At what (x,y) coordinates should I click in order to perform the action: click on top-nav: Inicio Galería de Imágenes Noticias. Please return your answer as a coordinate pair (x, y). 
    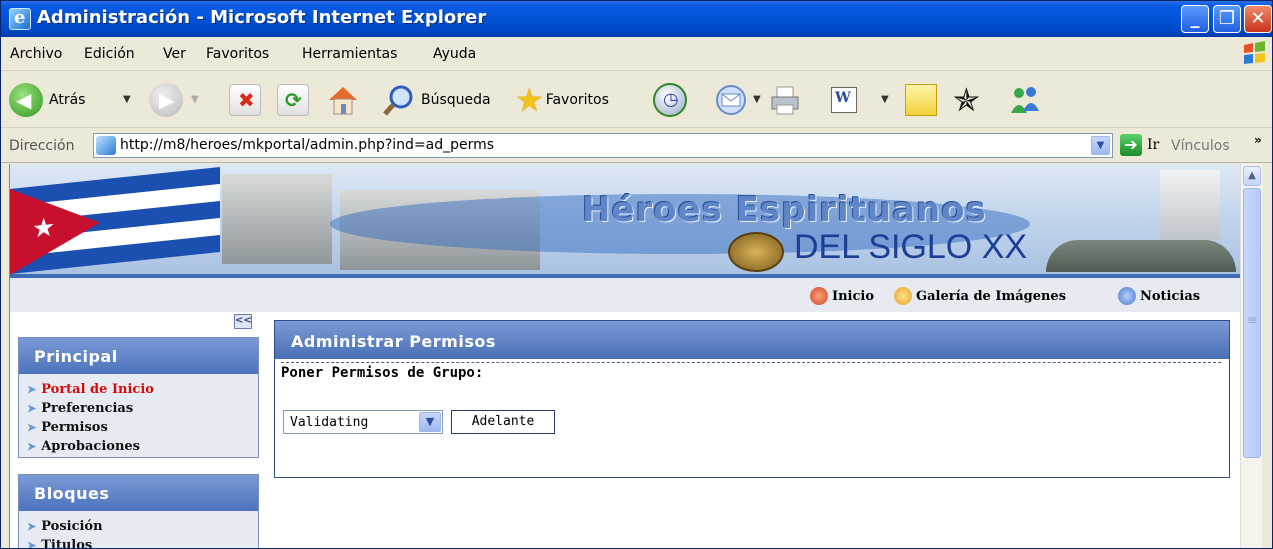
    Looking at the image, I should click on (625, 295).